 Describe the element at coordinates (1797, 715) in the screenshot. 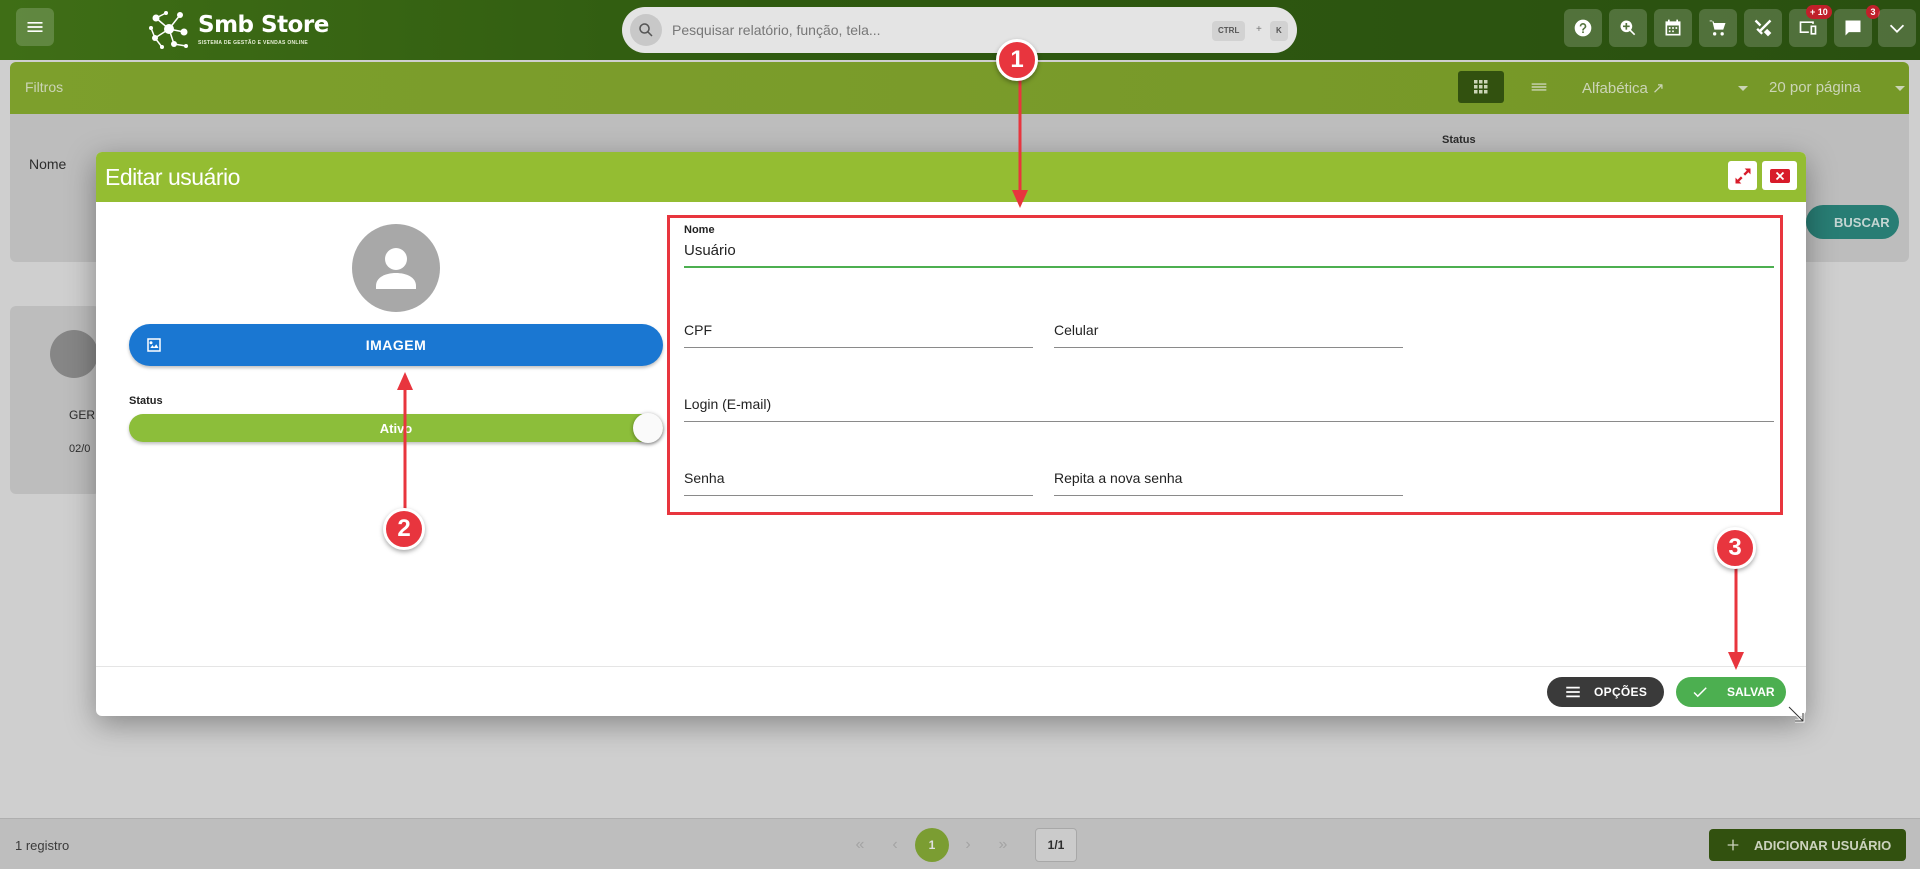

I see `resize-handle-icon` at that location.